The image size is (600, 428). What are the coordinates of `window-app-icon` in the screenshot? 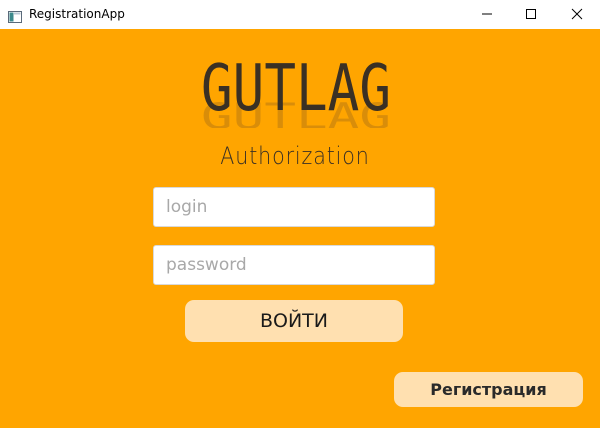 It's located at (15, 15).